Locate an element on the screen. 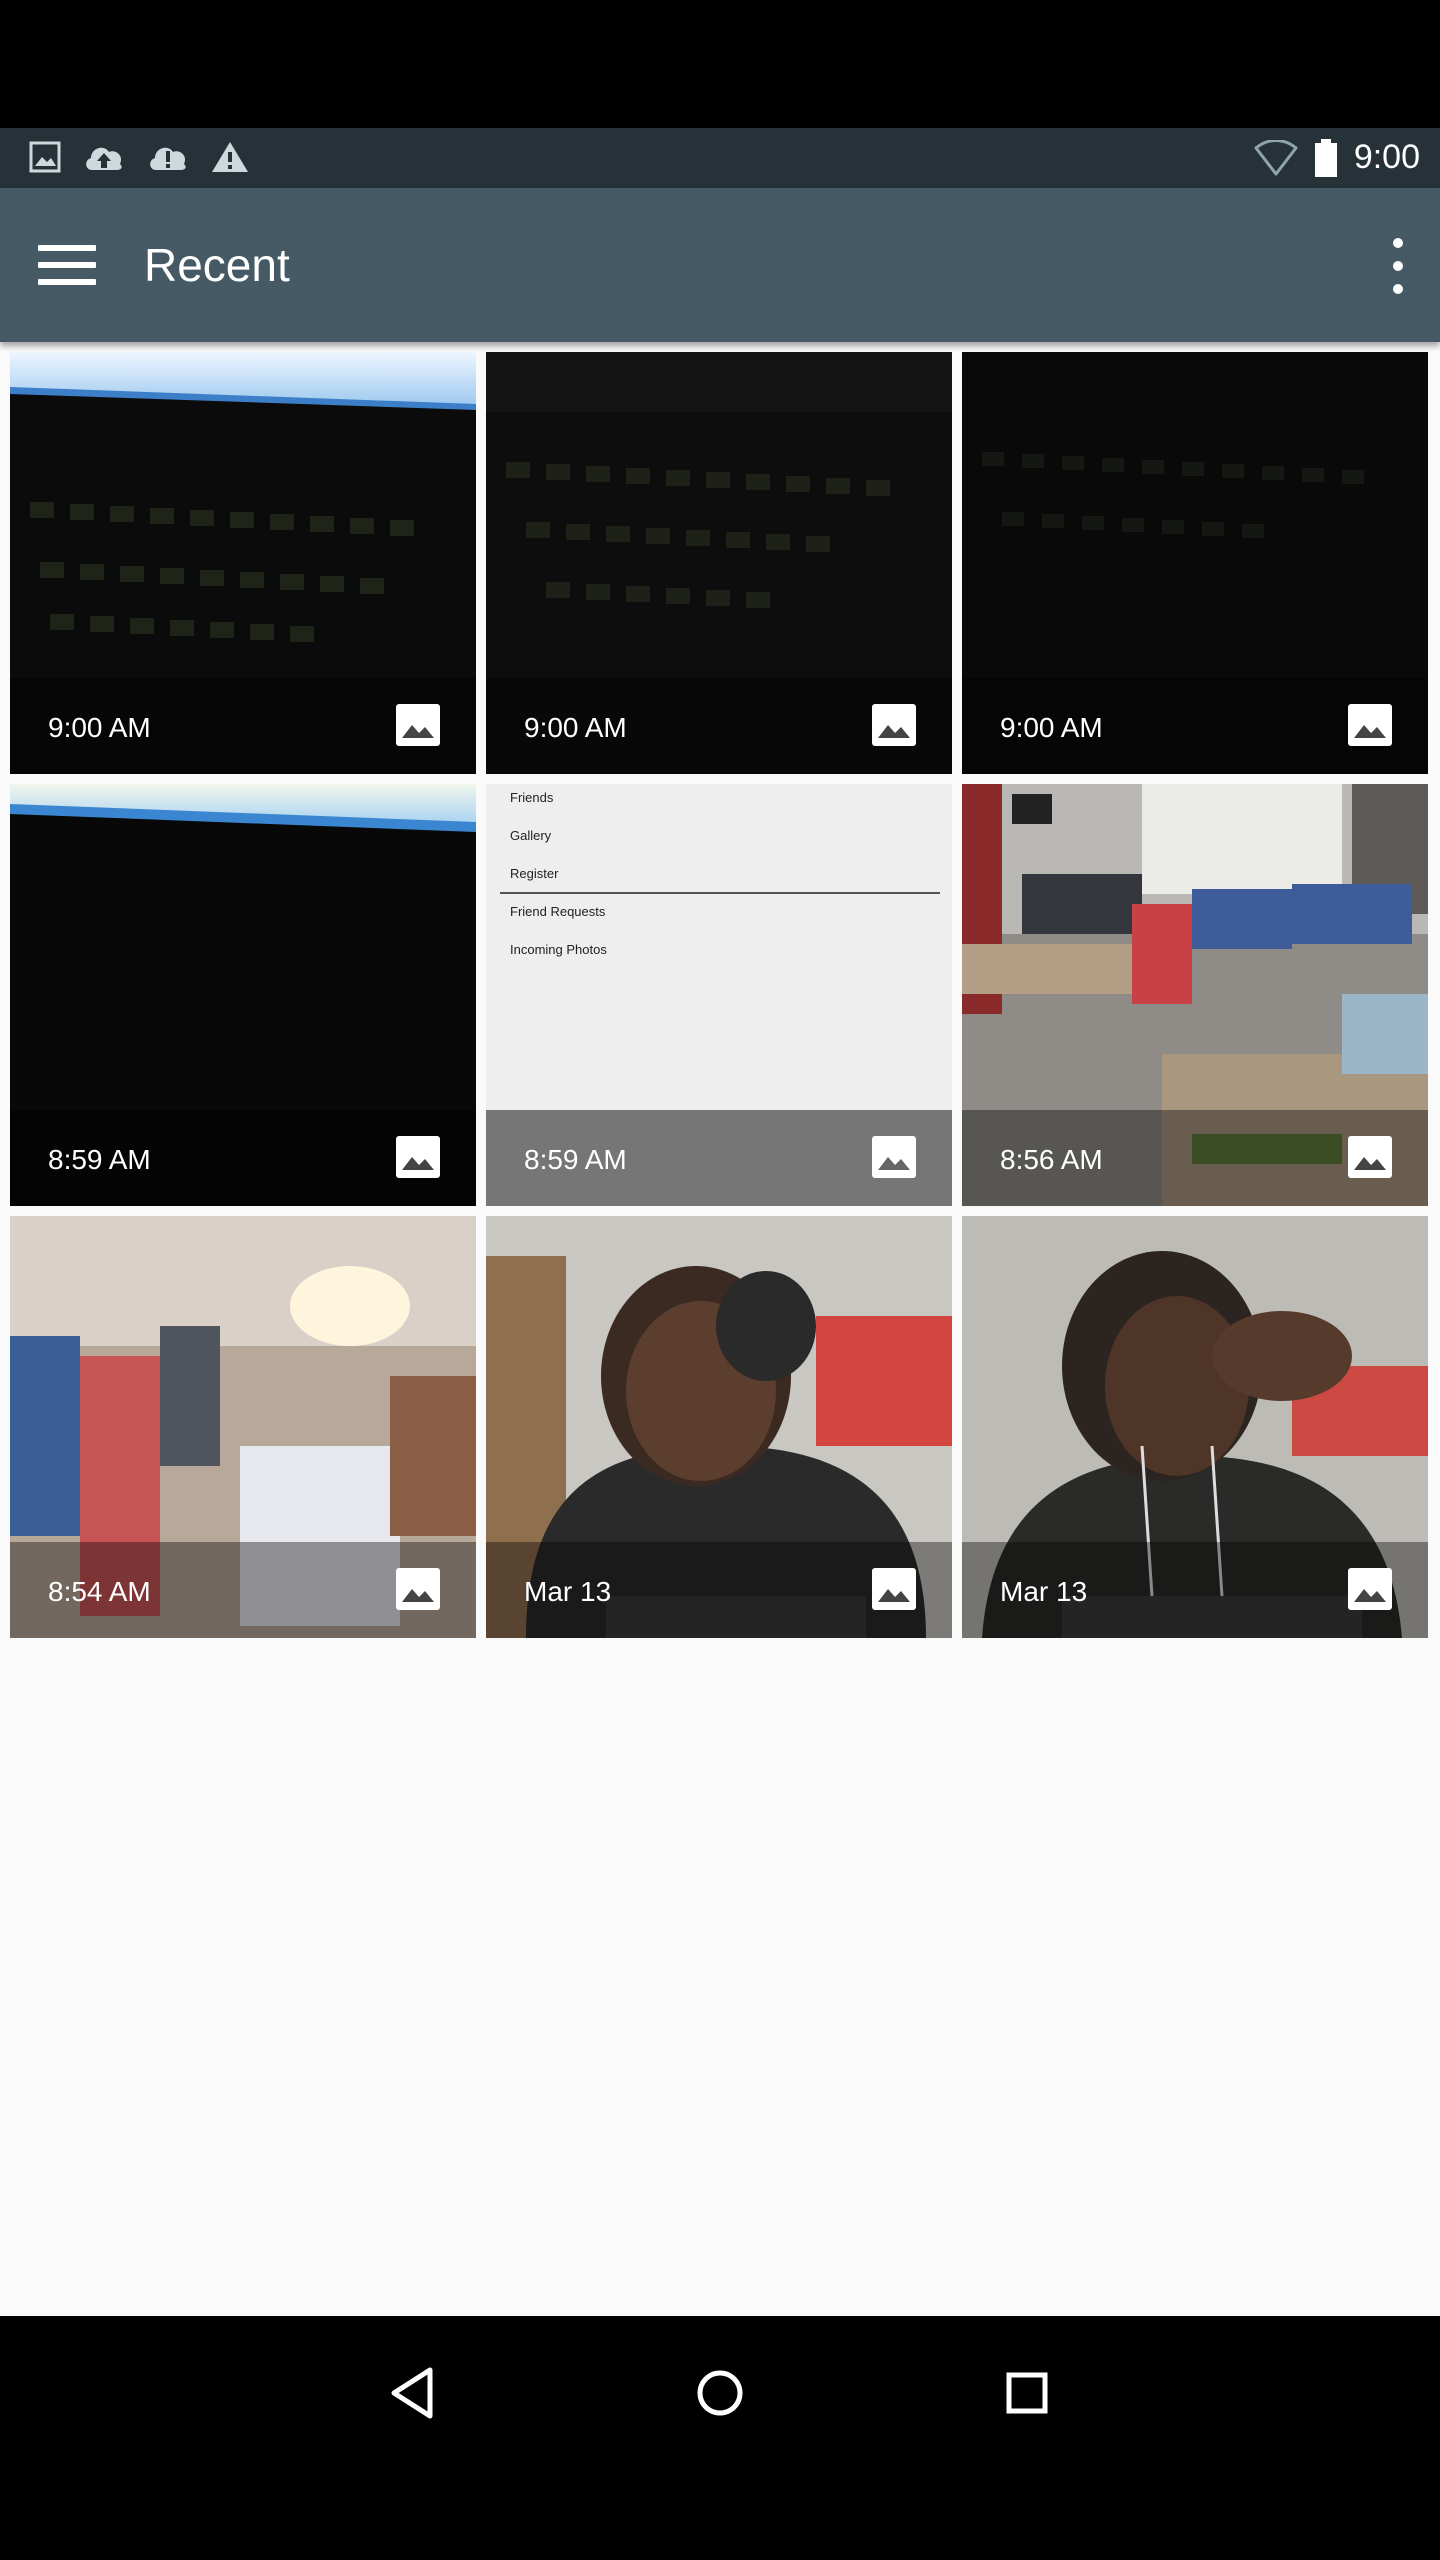 Image resolution: width=1440 pixels, height=2560 pixels. screenshot-menu-item: Register is located at coordinates (534, 873).